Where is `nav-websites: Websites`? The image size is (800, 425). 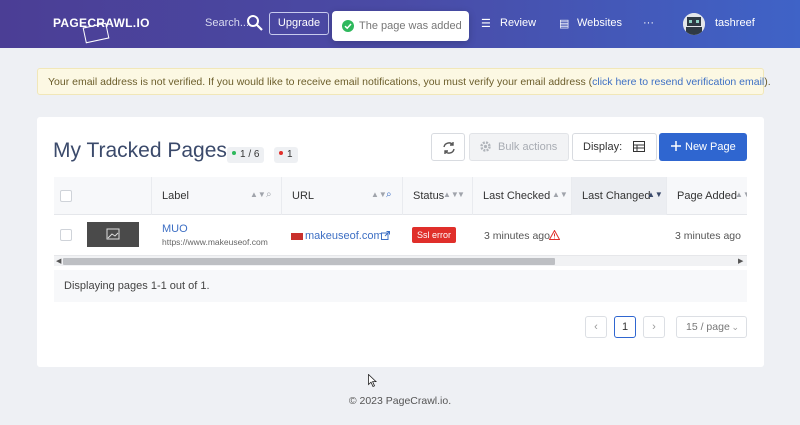 nav-websites: Websites is located at coordinates (599, 23).